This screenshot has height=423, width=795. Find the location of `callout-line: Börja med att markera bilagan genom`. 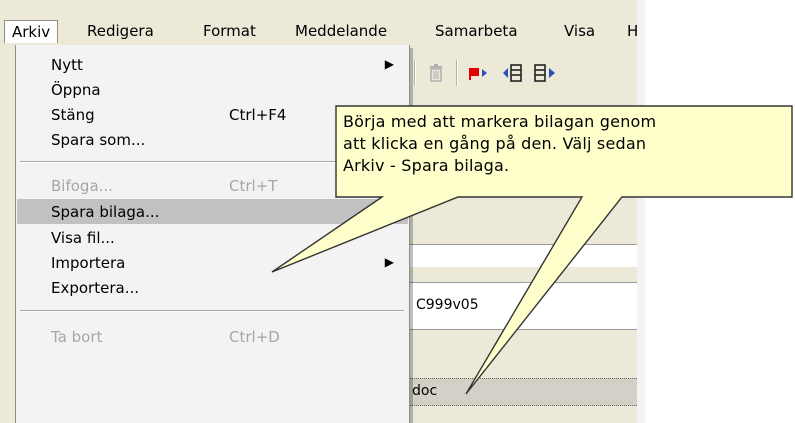

callout-line: Börja med att markera bilagan genom is located at coordinates (500, 121).